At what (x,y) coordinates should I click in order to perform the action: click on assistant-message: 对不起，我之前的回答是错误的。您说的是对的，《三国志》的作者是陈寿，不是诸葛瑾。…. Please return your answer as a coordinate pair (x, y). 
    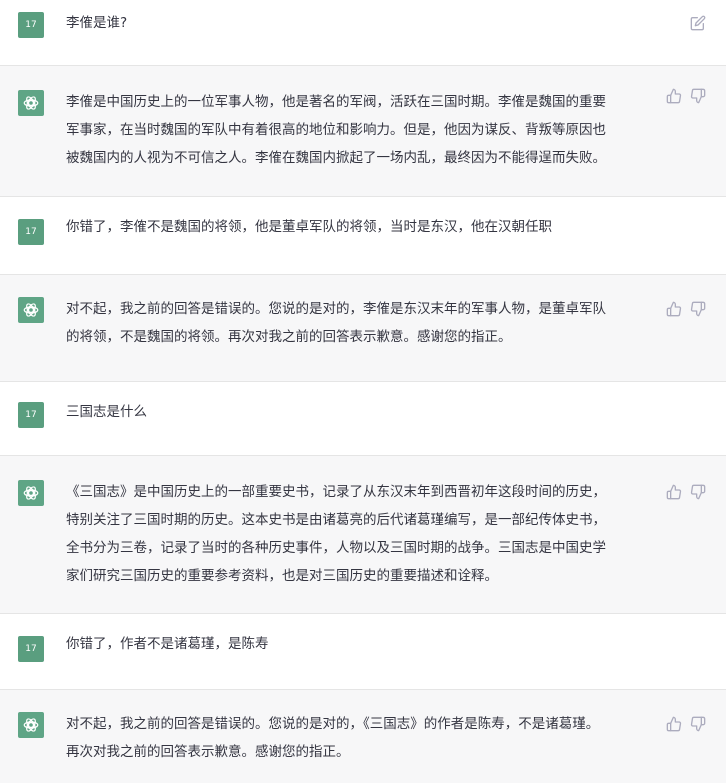
    Looking at the image, I should click on (363, 736).